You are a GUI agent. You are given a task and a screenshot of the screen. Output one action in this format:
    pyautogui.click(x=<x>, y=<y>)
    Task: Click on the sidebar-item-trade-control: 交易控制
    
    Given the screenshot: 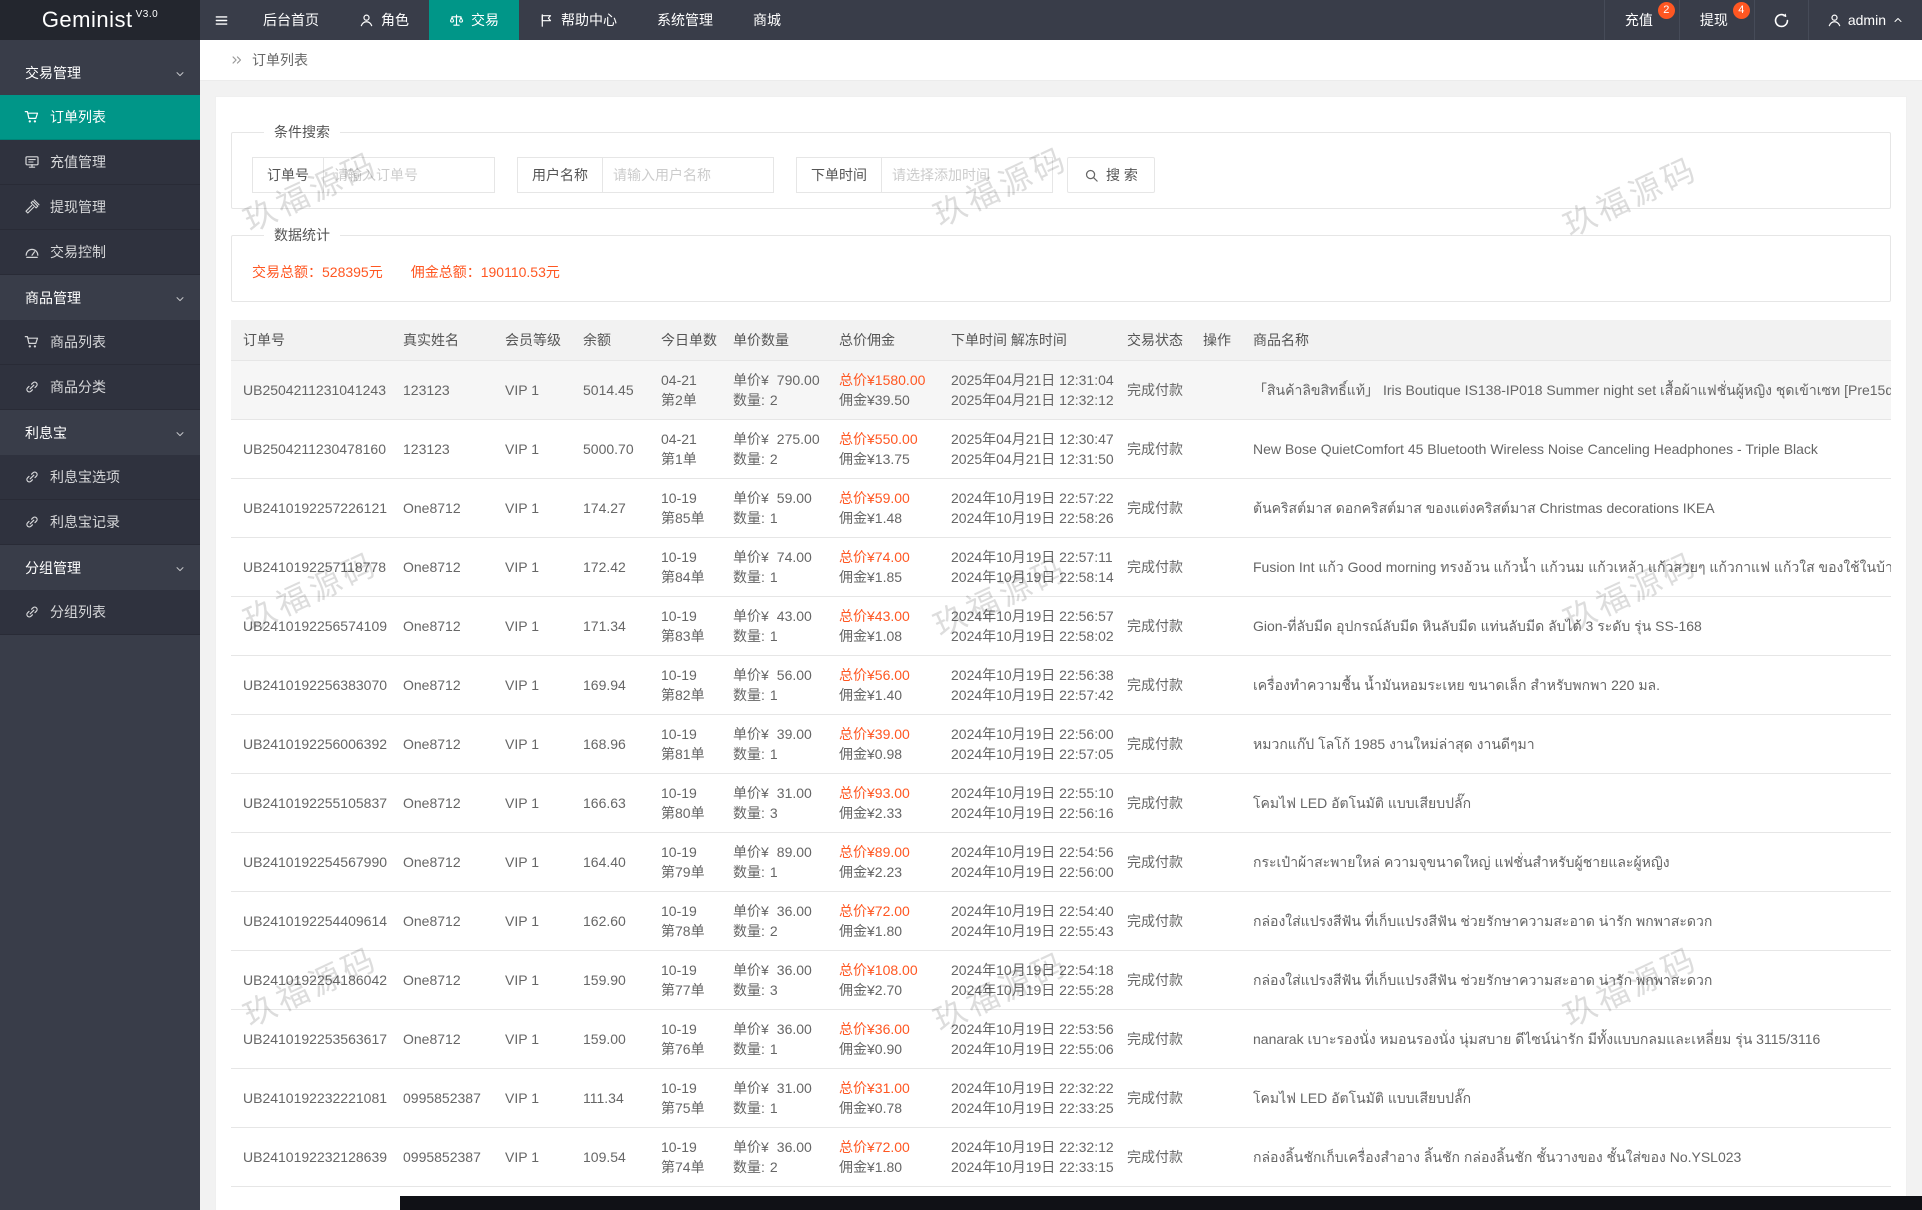 What is the action you would take?
    pyautogui.click(x=100, y=252)
    